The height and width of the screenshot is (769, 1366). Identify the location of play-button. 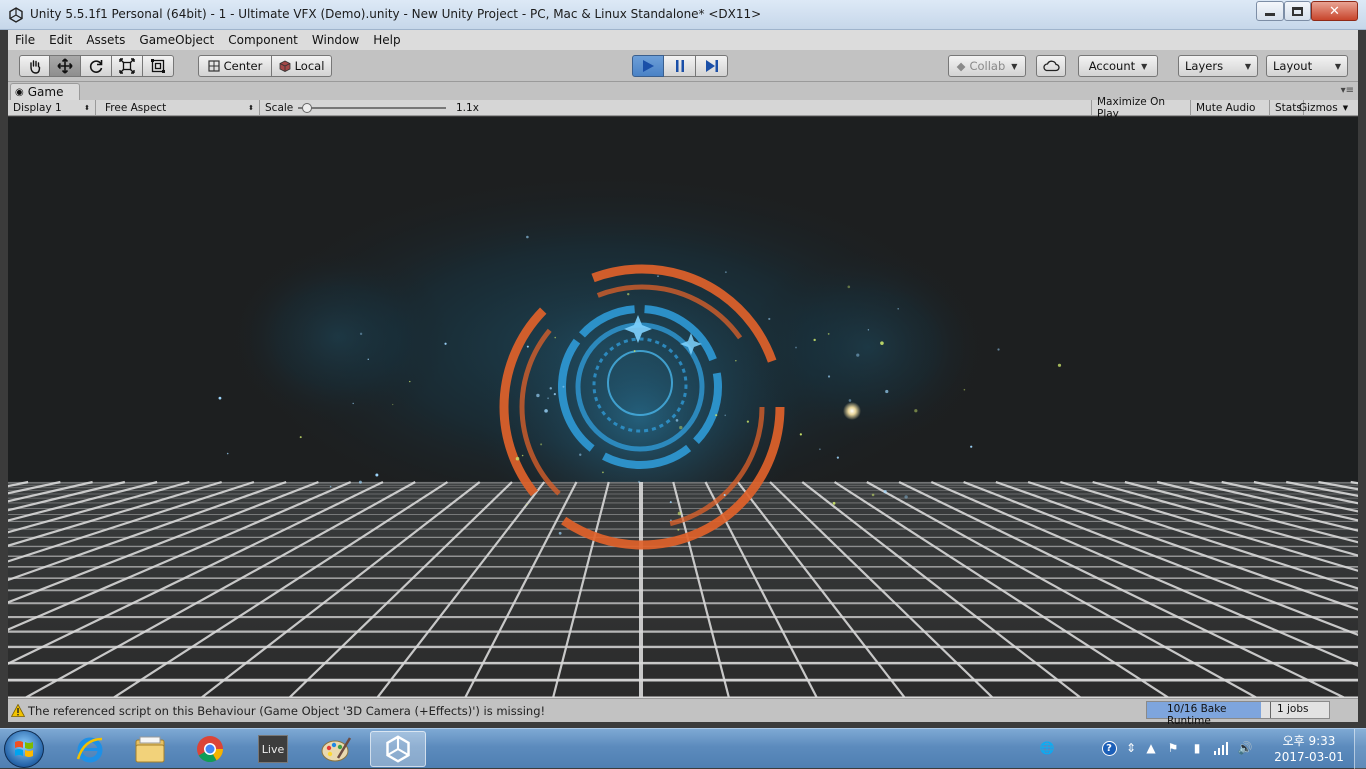
(648, 66).